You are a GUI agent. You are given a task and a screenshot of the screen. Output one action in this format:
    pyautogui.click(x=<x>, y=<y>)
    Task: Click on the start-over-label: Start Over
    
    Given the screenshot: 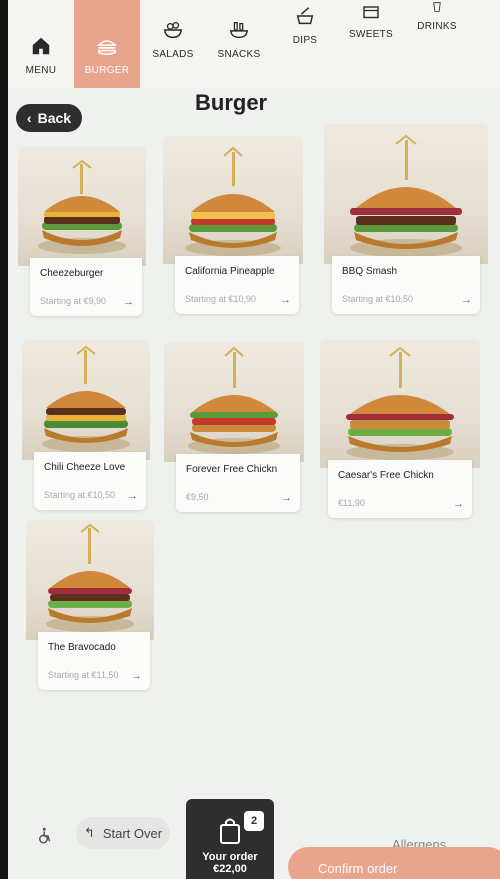 What is the action you would take?
    pyautogui.click(x=132, y=833)
    